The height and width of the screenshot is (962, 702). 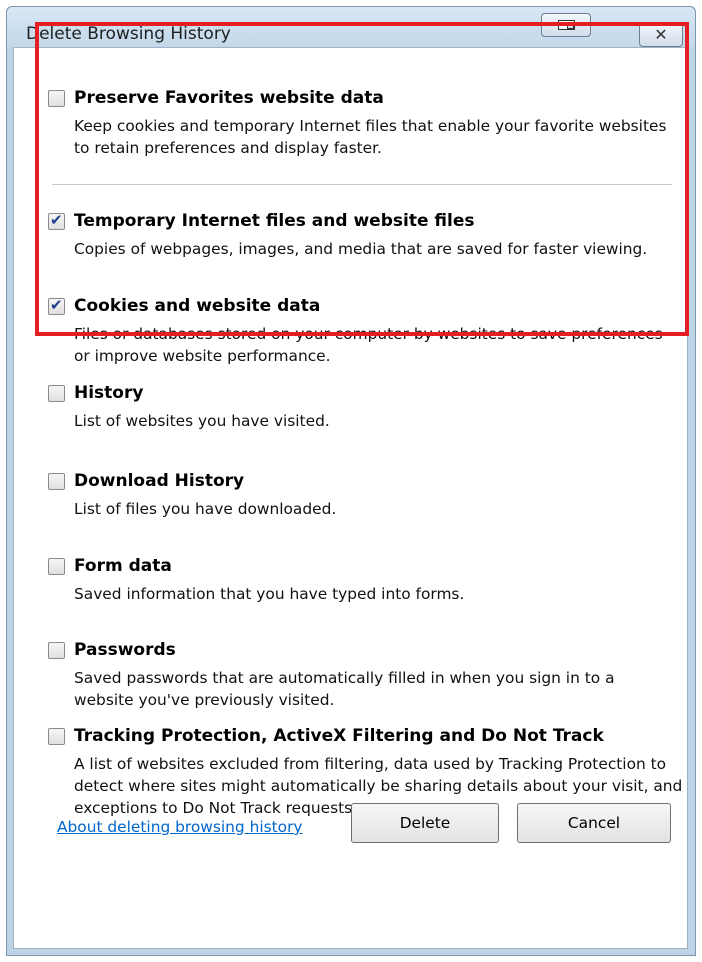 I want to click on checkbox-download-history, so click(x=56, y=481).